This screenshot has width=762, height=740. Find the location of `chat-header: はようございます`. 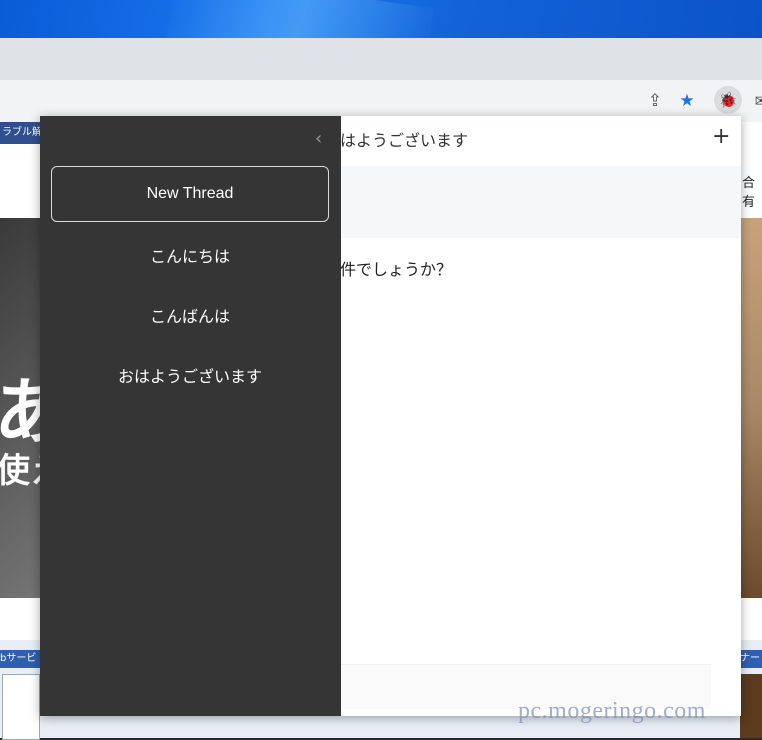

chat-header: はようございます is located at coordinates (540, 138).